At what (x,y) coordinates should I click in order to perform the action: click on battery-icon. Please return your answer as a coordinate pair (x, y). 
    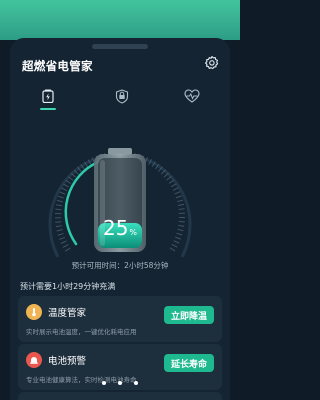
    Looking at the image, I should click on (48, 96).